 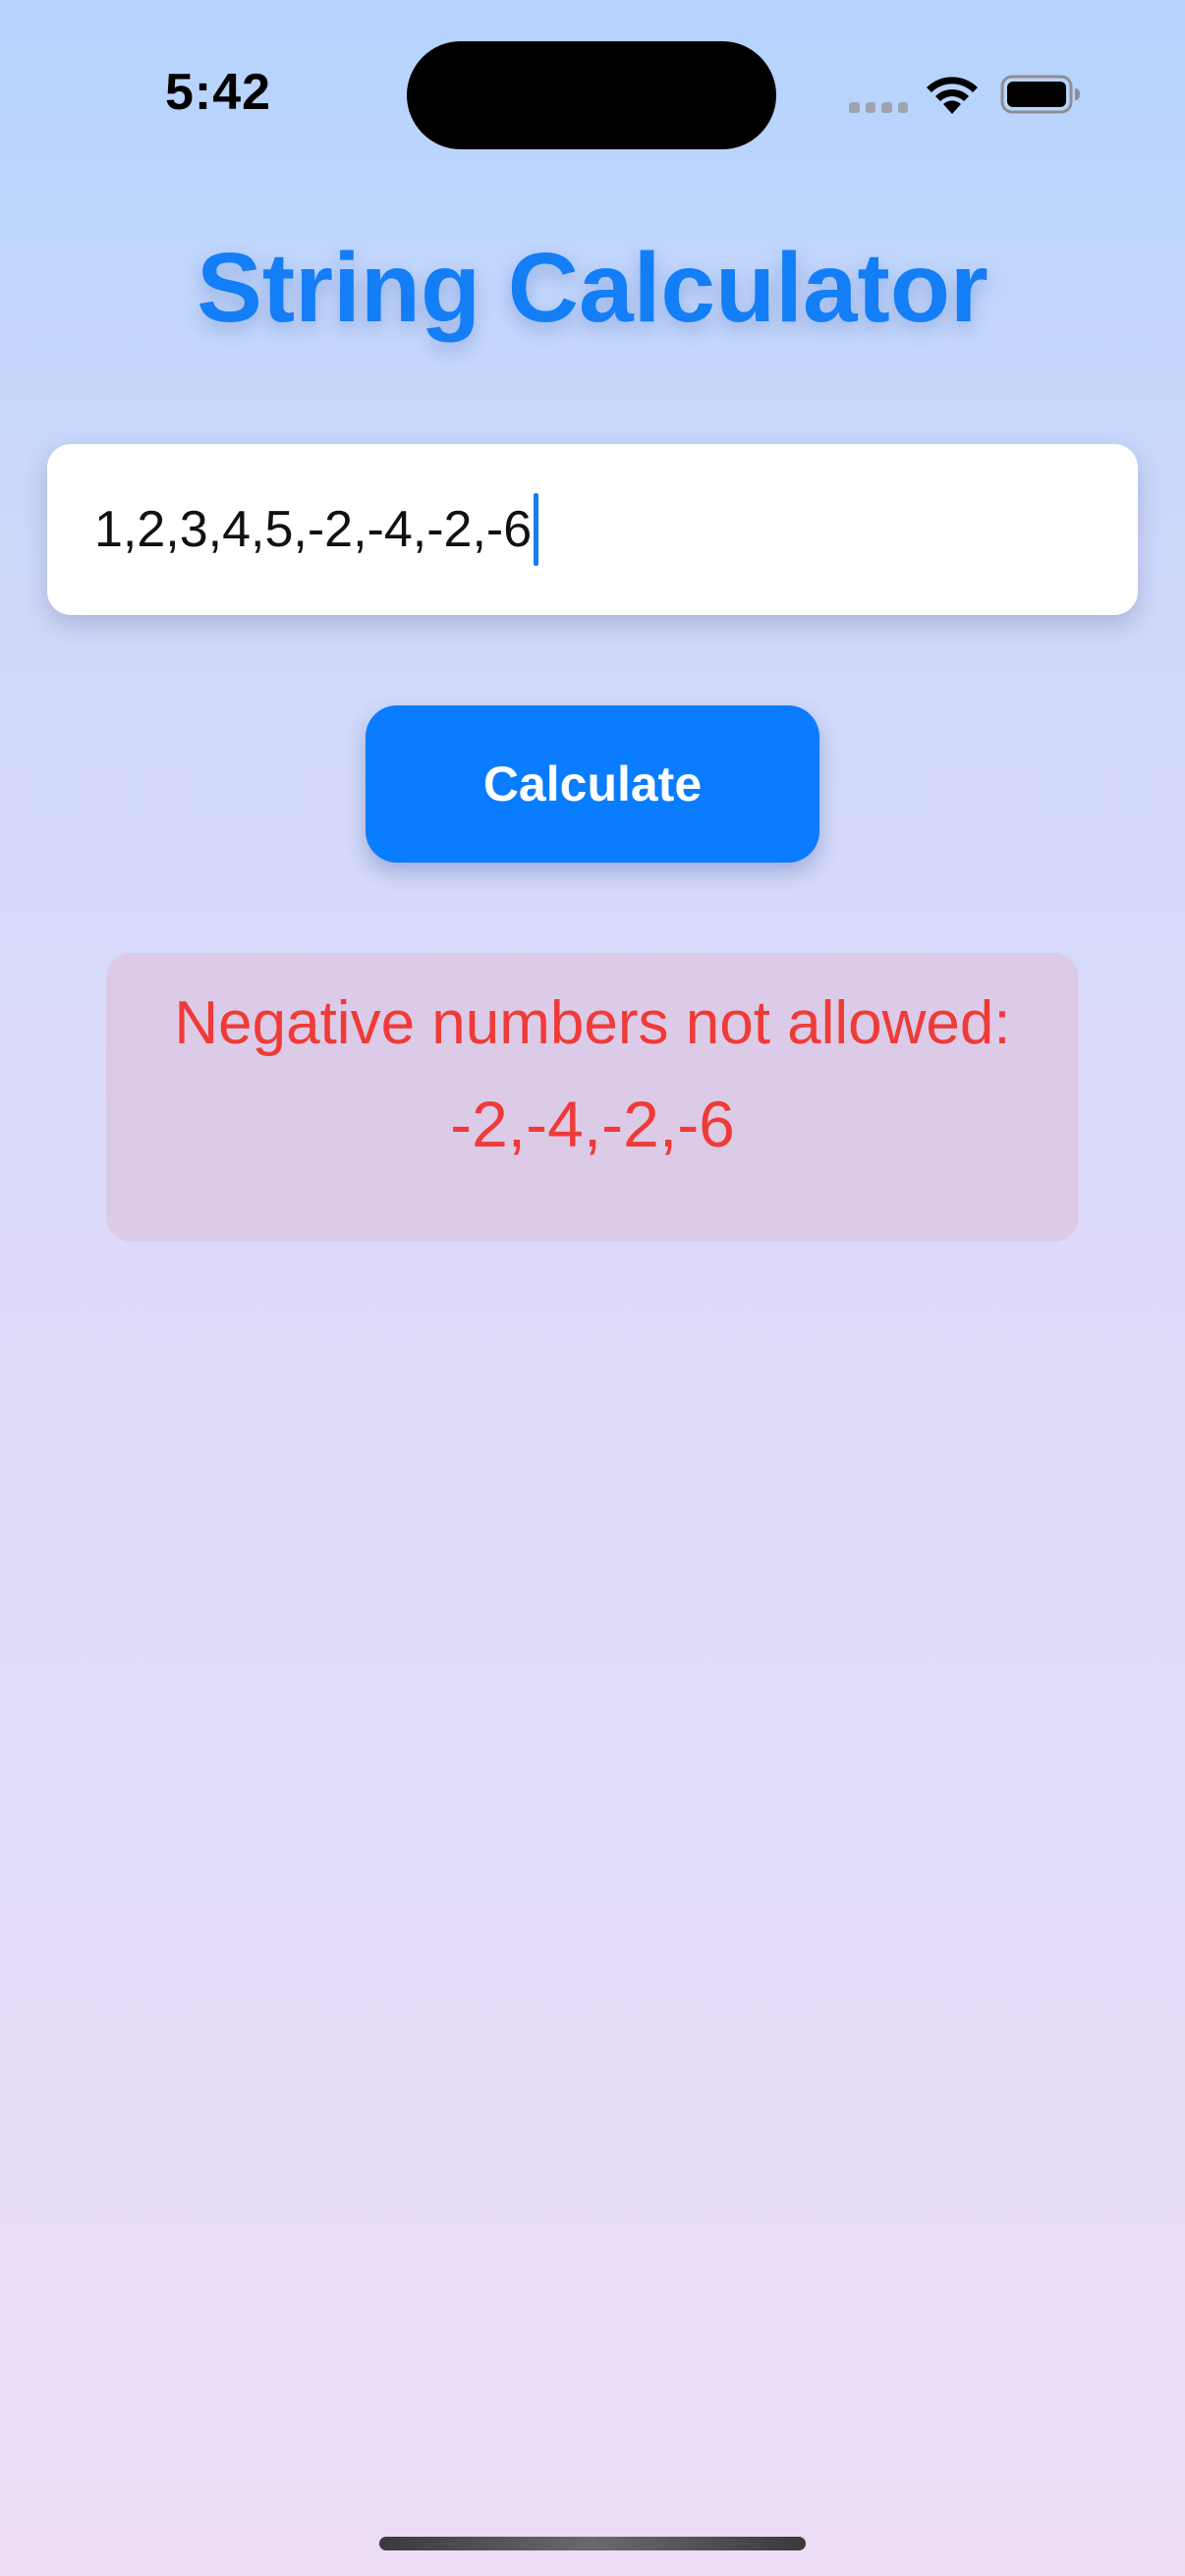 I want to click on error-message-text: Negative numbers not allowed:, so click(x=592, y=1023).